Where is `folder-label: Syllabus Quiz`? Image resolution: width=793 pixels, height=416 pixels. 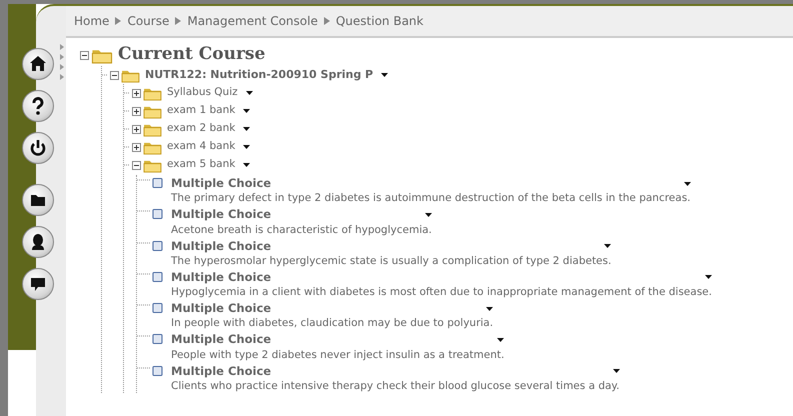
folder-label: Syllabus Quiz is located at coordinates (202, 93).